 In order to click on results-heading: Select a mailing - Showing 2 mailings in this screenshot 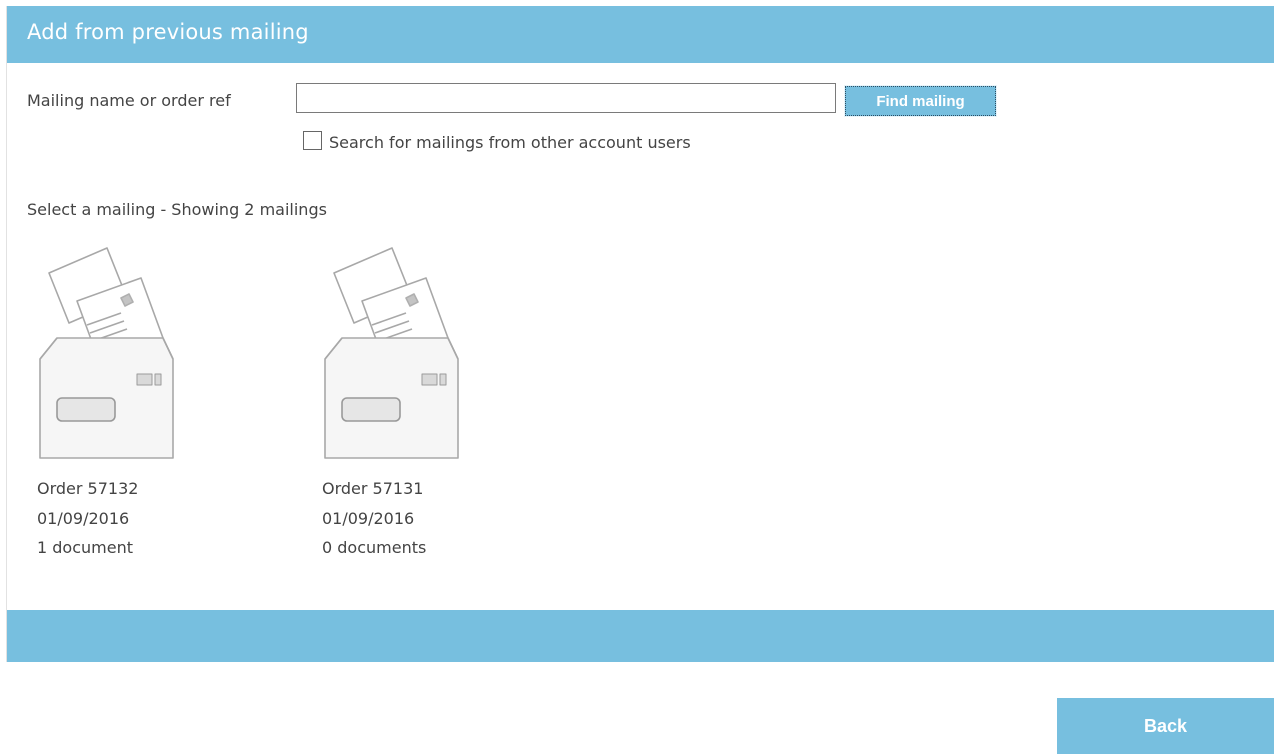, I will do `click(177, 209)`.